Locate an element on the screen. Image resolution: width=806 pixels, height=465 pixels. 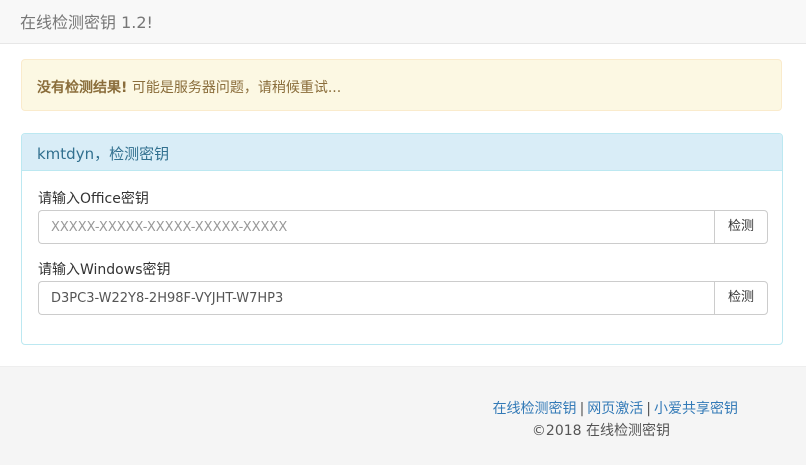
panel-heading: kmtdyn，检测密钥 is located at coordinates (402, 152).